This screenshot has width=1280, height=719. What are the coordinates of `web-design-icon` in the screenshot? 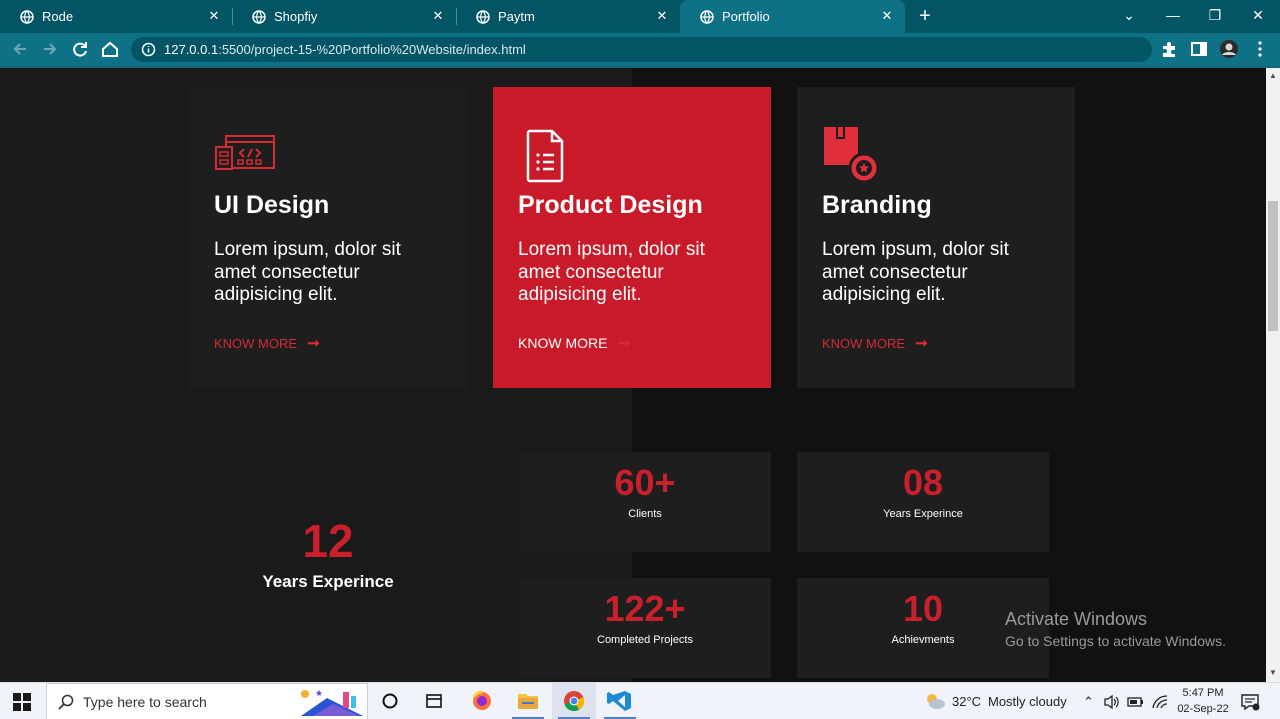 It's located at (245, 152).